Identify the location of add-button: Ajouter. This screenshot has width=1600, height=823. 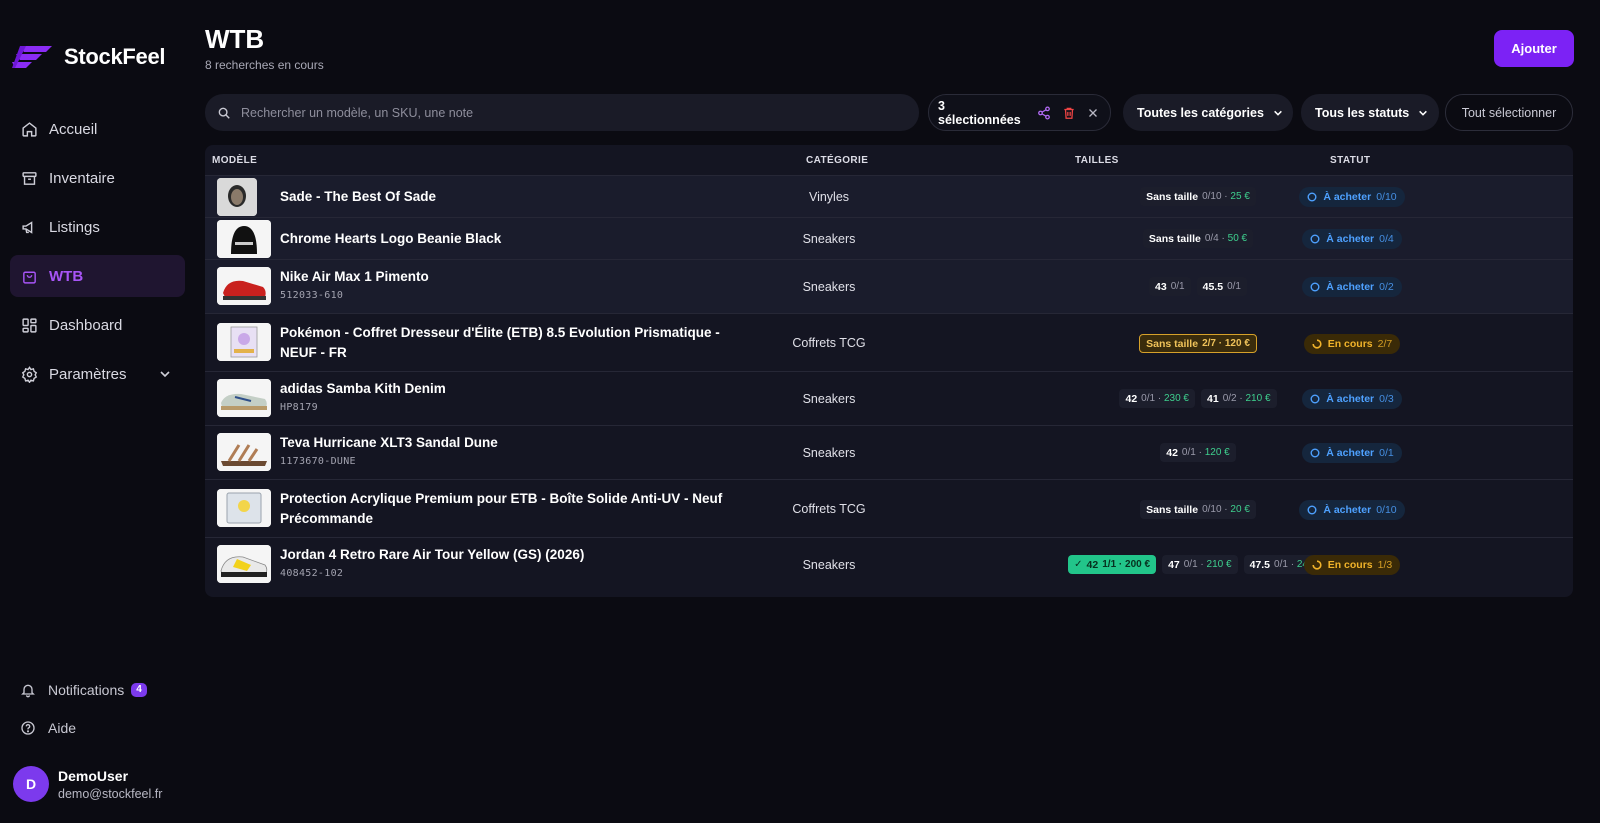
(1534, 48).